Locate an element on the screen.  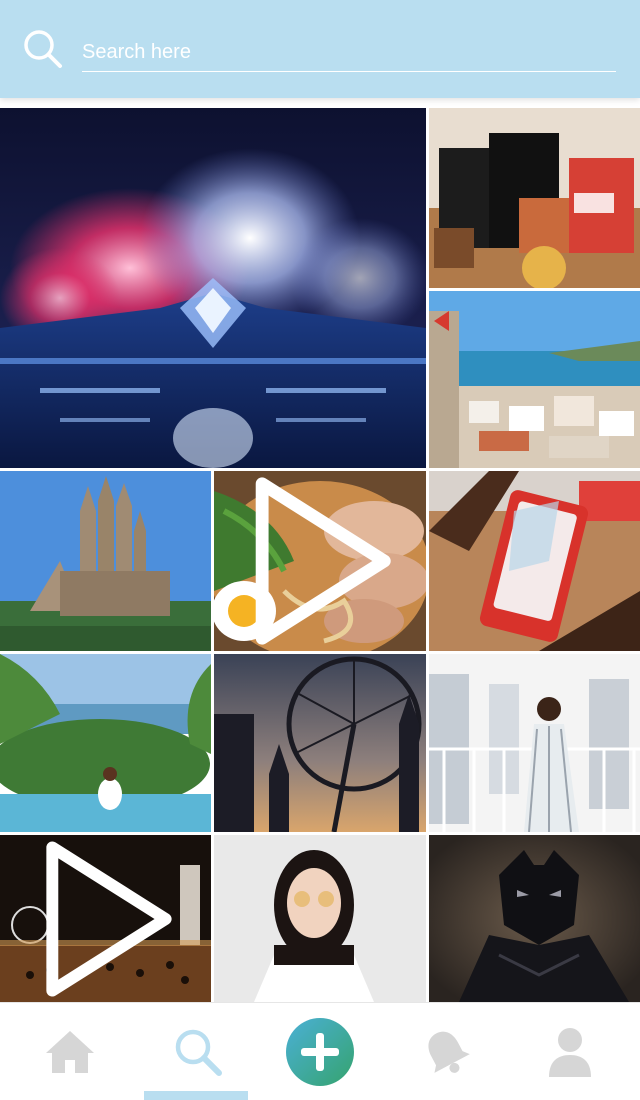
explore-tile-night-marathon is located at coordinates (105, 918).